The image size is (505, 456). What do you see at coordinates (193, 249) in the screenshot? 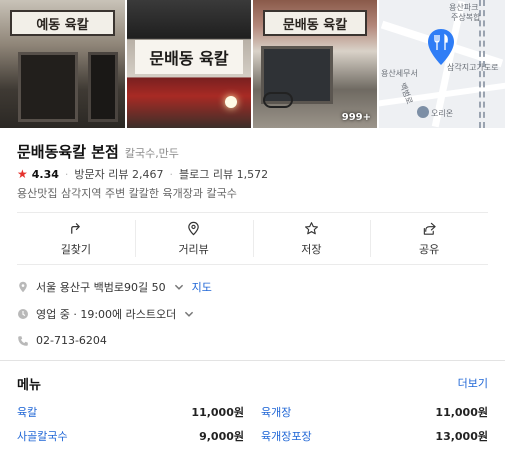
I see `streetview-label: 거리뷰` at bounding box center [193, 249].